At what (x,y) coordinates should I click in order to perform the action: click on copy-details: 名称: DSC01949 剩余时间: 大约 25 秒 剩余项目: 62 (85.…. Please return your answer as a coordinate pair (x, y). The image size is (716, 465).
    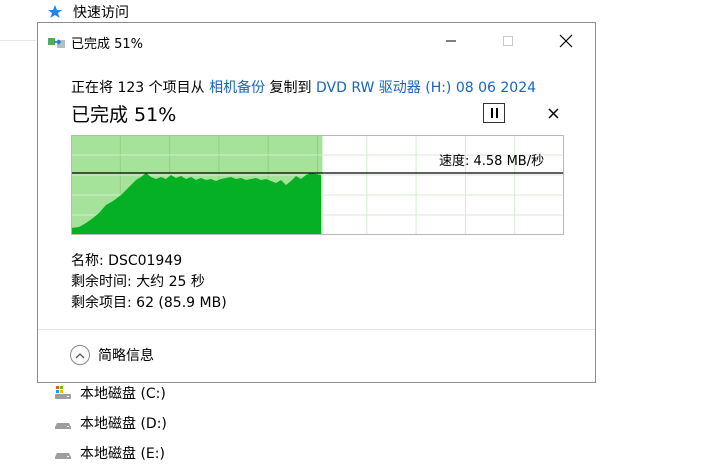
    Looking at the image, I should click on (149, 282).